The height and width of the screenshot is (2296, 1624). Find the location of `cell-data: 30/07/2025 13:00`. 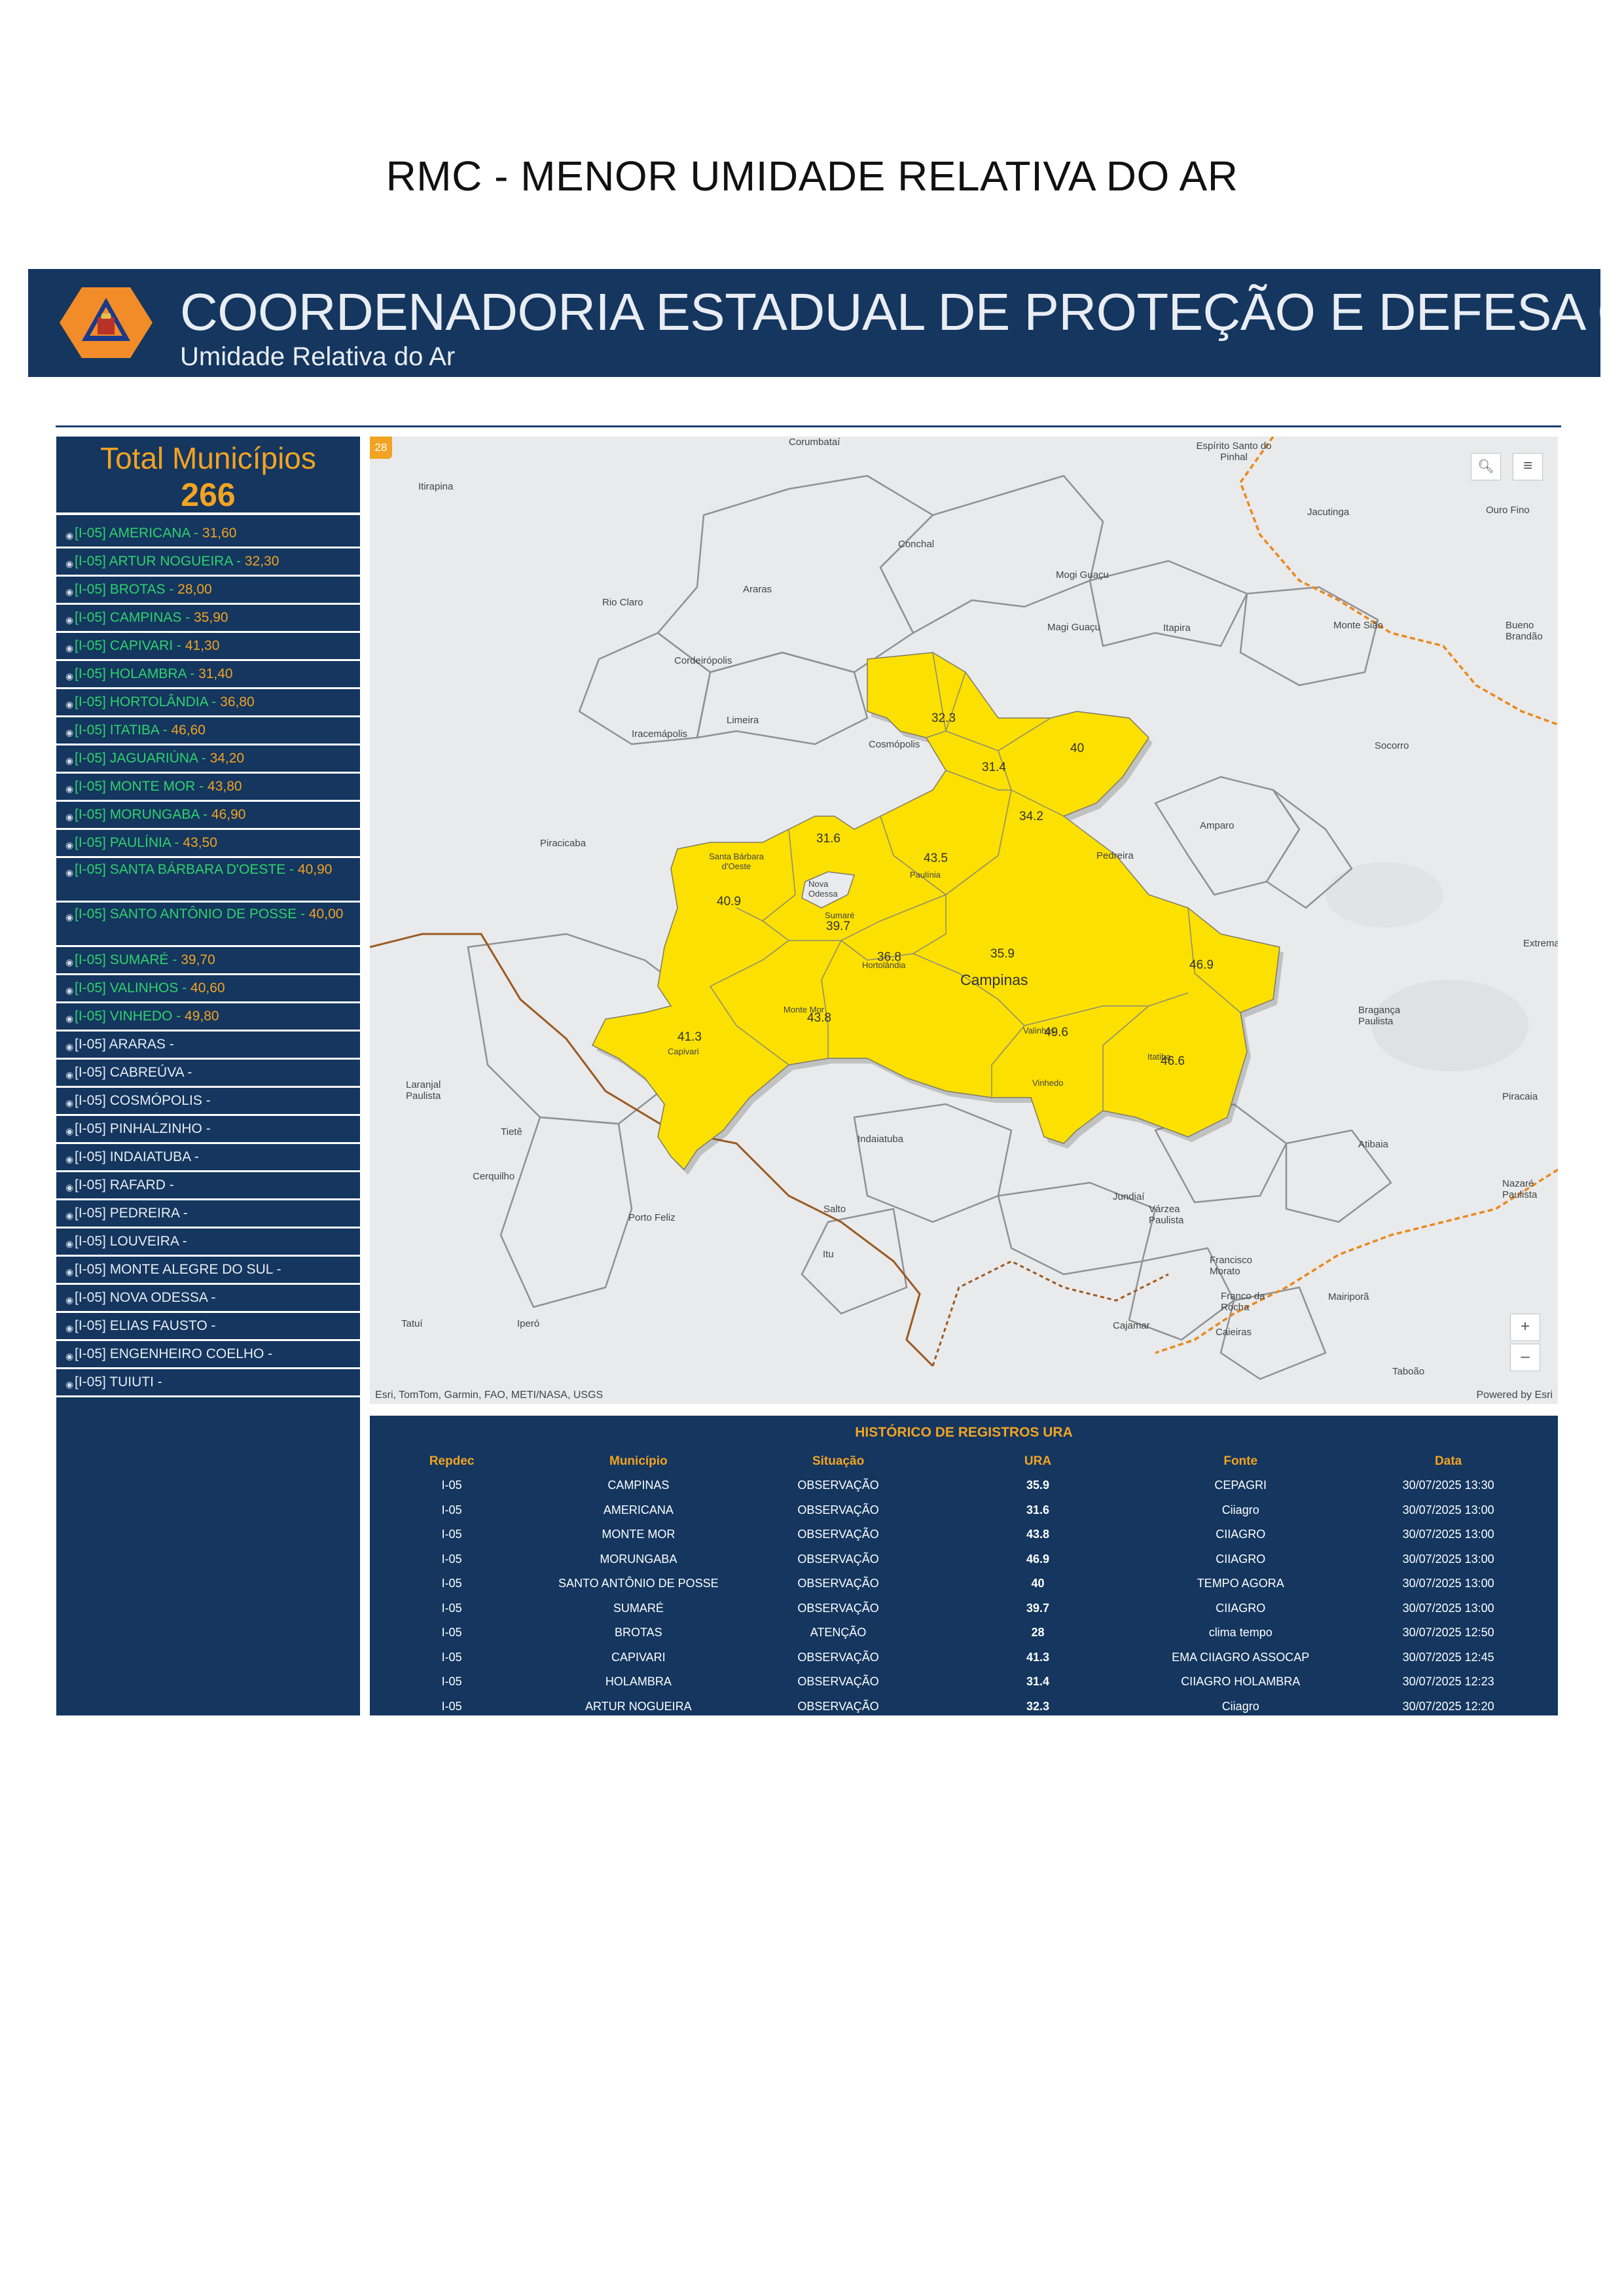

cell-data: 30/07/2025 13:00 is located at coordinates (1448, 1608).